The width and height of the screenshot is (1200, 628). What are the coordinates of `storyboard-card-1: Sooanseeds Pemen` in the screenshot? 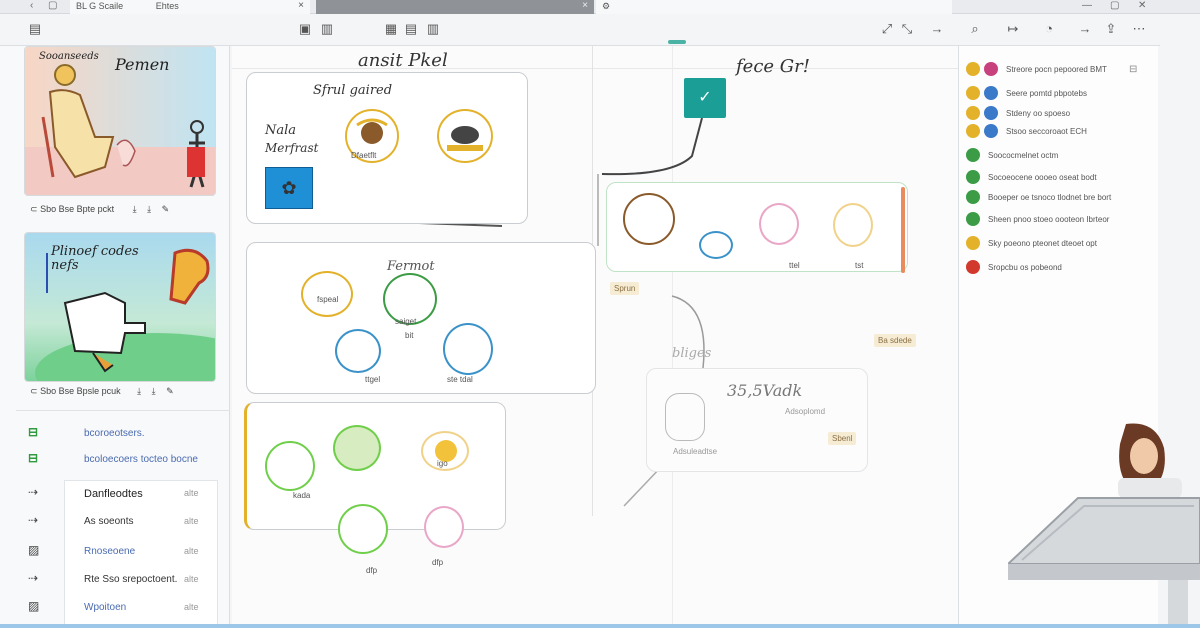 It's located at (120, 121).